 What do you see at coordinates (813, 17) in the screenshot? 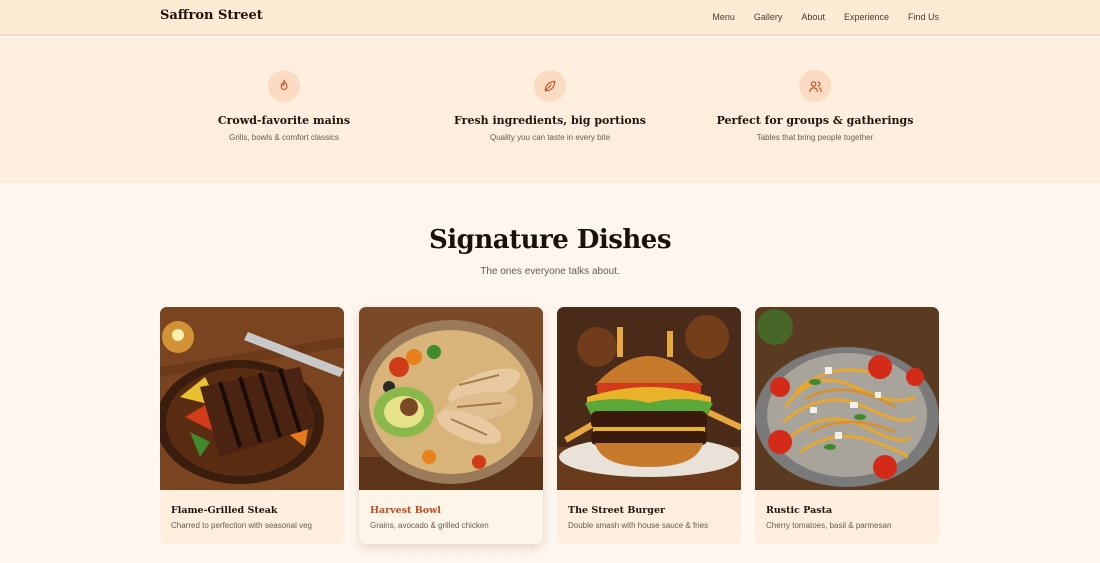
I see `nav-link-about: About` at bounding box center [813, 17].